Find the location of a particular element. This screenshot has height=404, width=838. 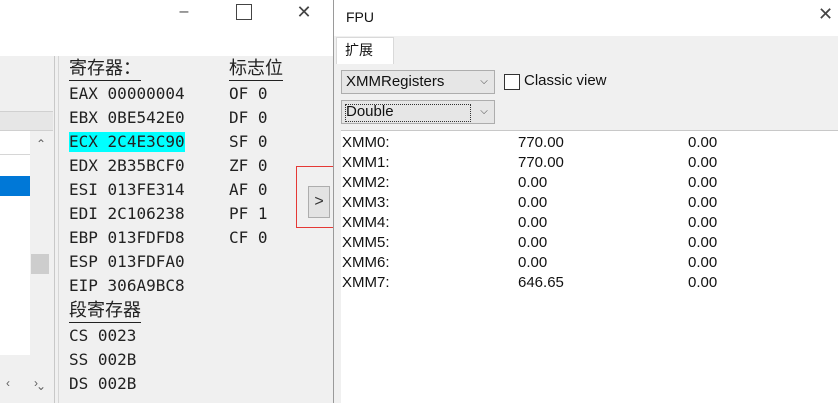

minimize-icon: – is located at coordinates (184, 12).